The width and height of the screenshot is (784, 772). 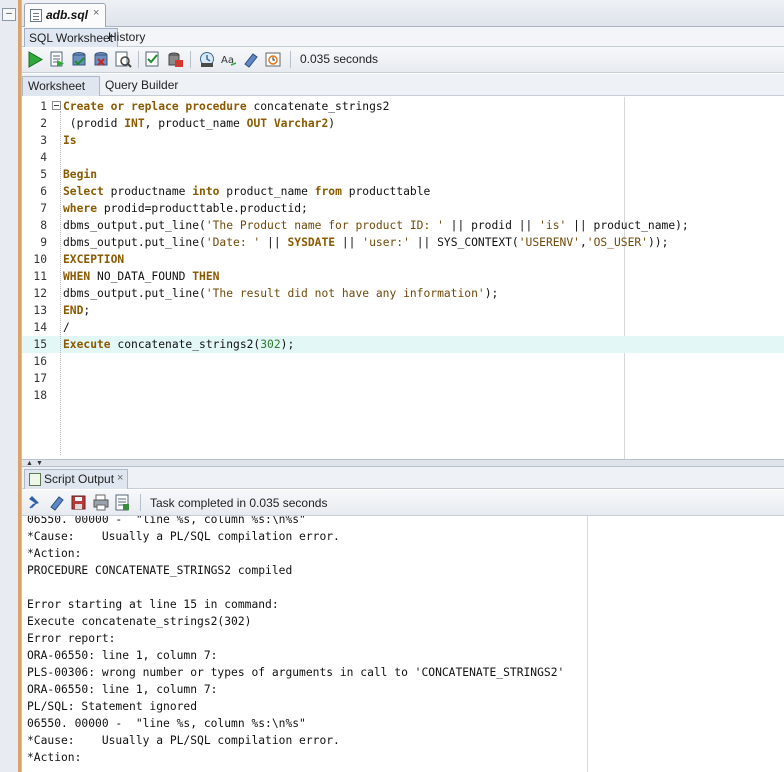 What do you see at coordinates (549, 242) in the screenshot?
I see `string-token: 'USERENV'` at bounding box center [549, 242].